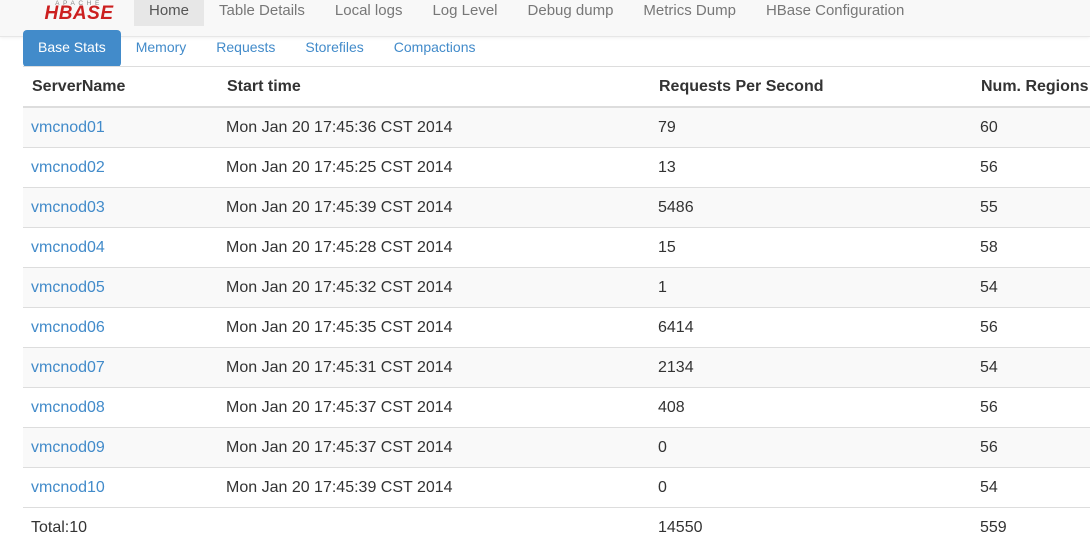  Describe the element at coordinates (120, 247) in the screenshot. I see `server-name-cell: vmcnod04` at that location.